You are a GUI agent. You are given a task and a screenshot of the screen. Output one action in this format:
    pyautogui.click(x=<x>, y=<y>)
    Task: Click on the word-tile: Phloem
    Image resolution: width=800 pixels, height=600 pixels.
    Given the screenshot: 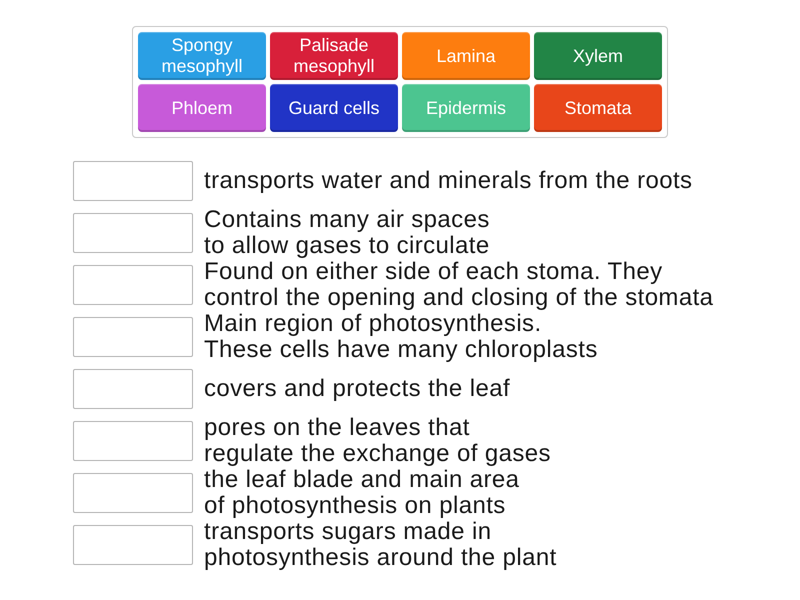 What is the action you would take?
    pyautogui.click(x=202, y=108)
    